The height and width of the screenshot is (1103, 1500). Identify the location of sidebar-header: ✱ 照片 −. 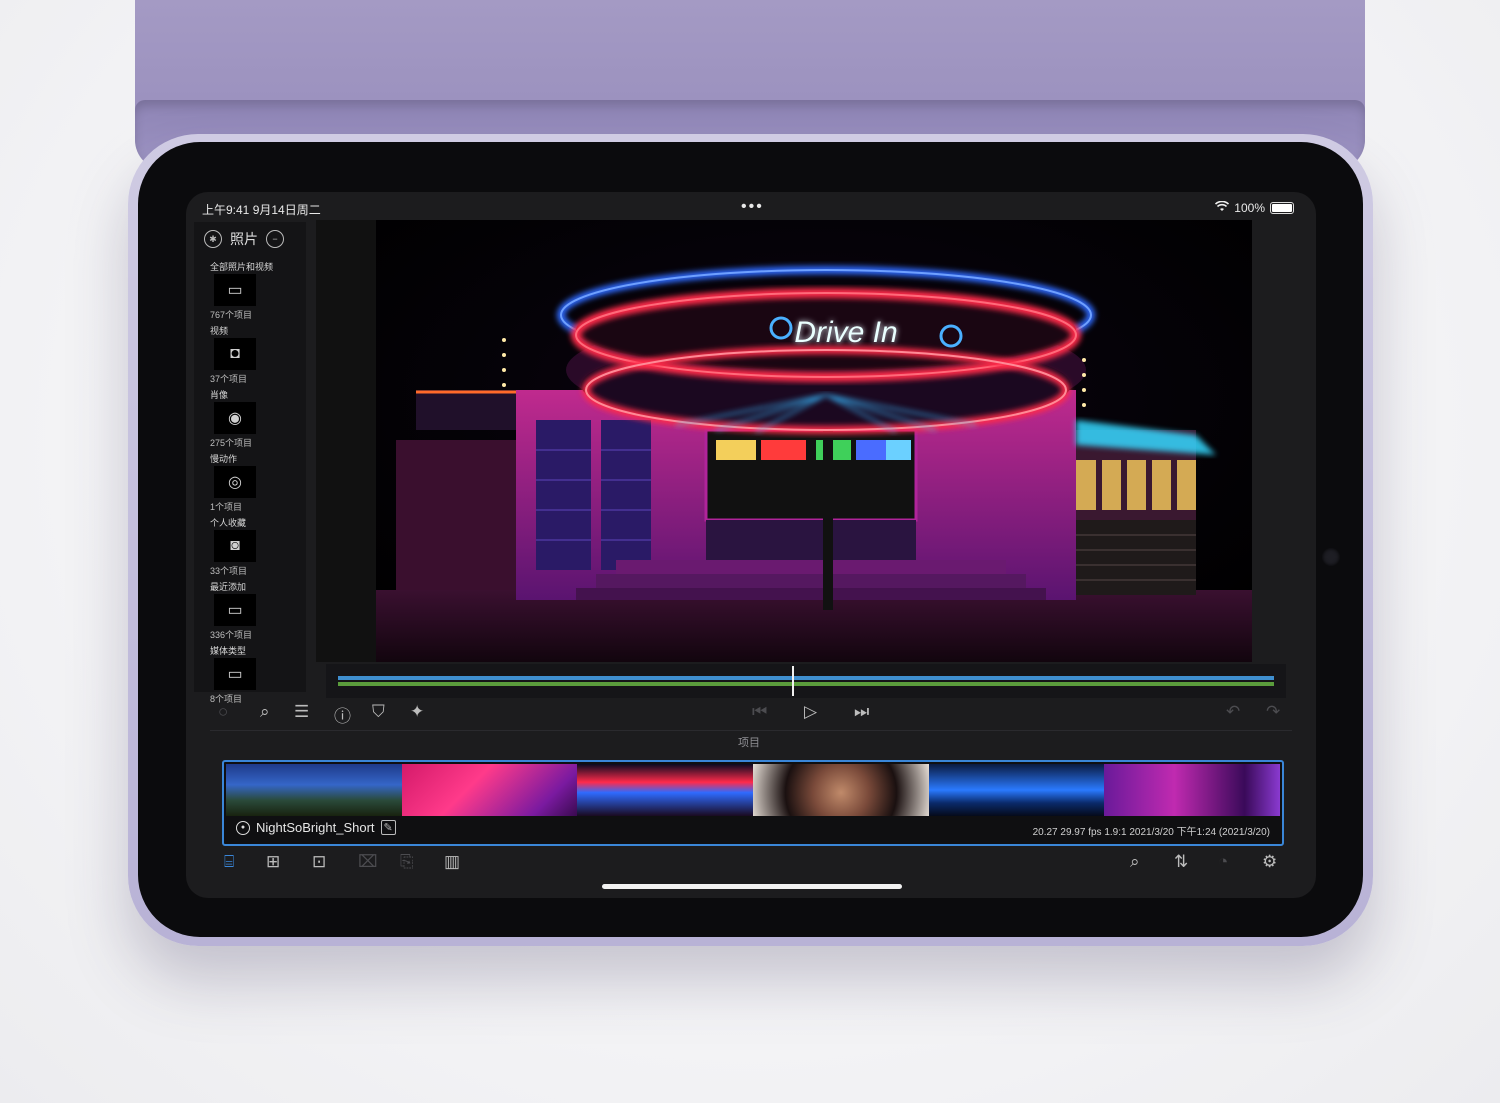
(250, 239).